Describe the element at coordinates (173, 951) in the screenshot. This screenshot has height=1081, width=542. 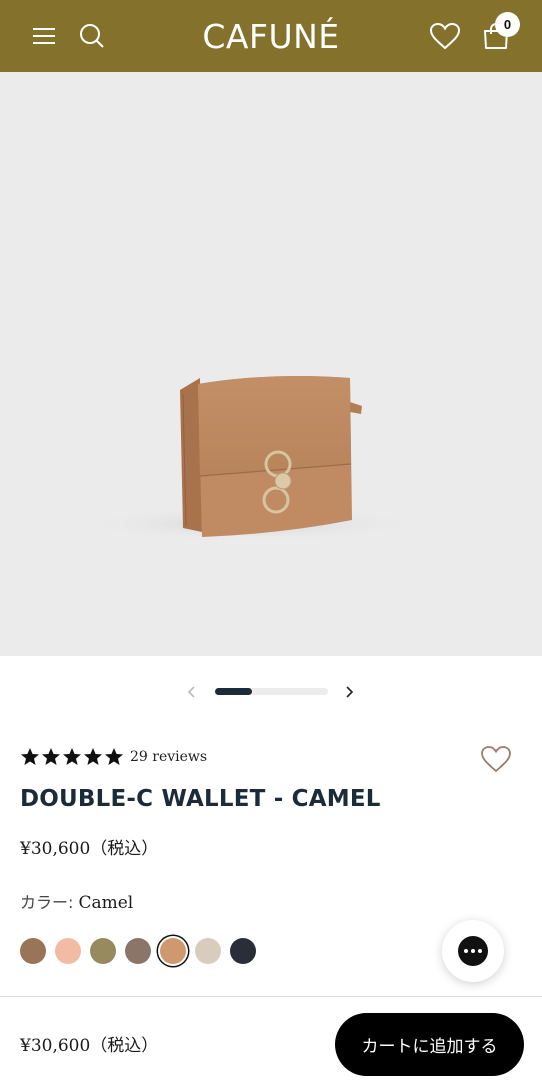
I see `color-swatch-camel` at that location.